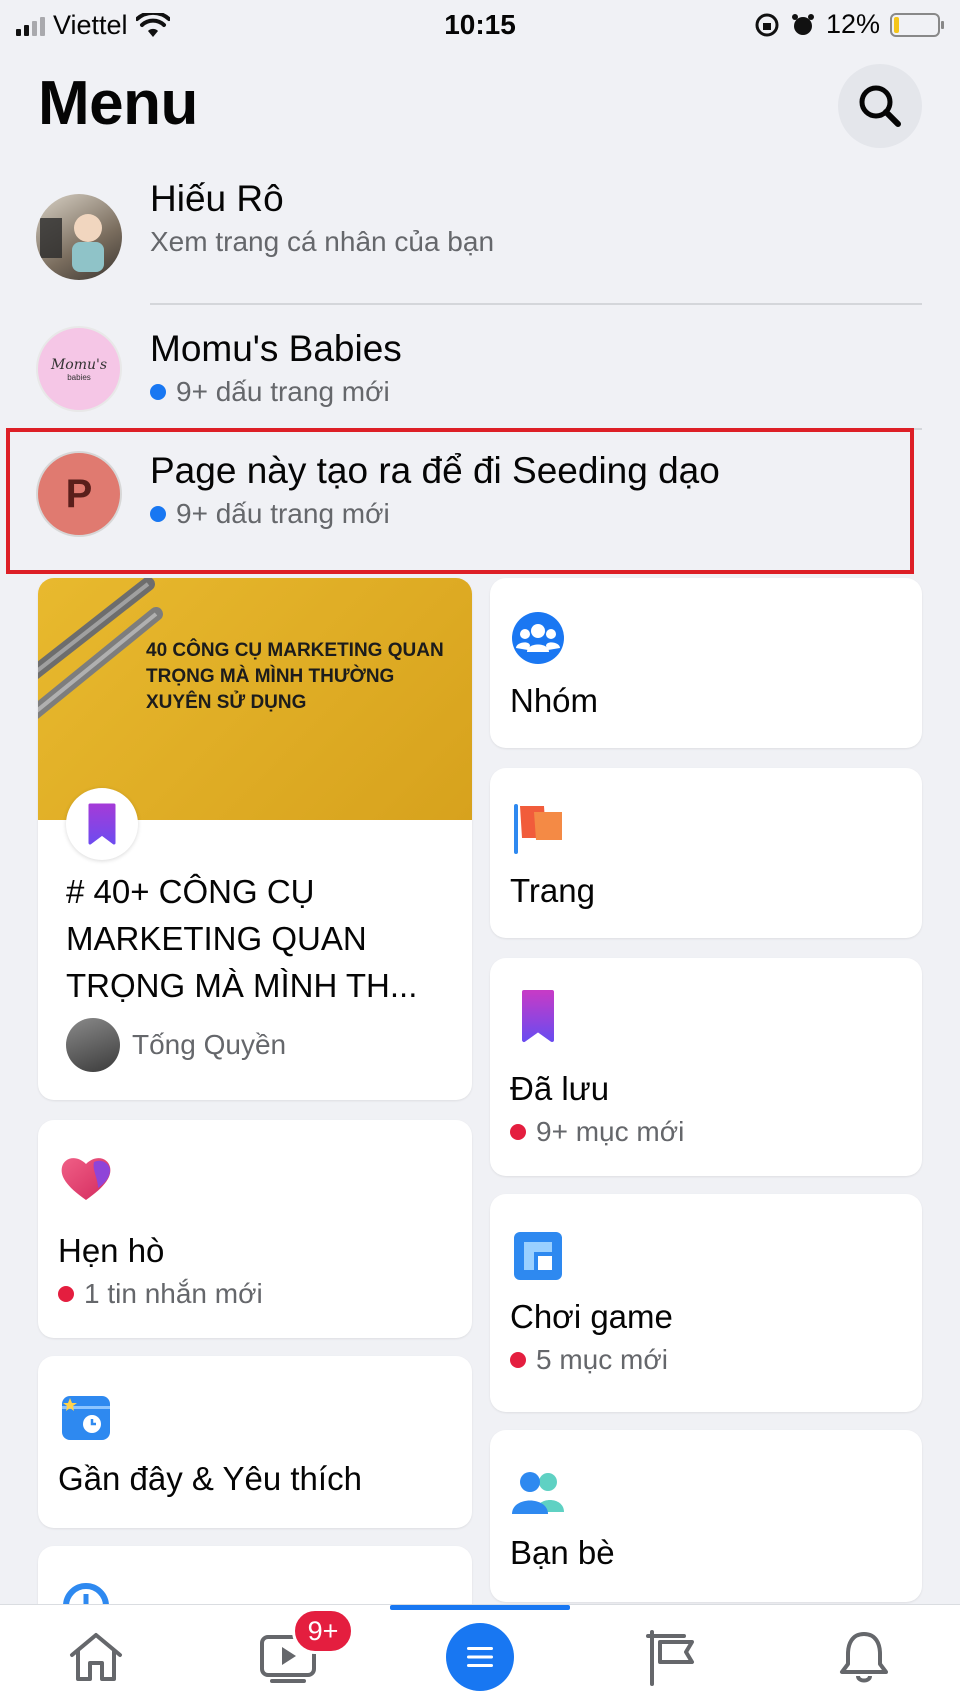 This screenshot has height=1707, width=960. What do you see at coordinates (767, 24) in the screenshot?
I see `rotation-lock-icon` at bounding box center [767, 24].